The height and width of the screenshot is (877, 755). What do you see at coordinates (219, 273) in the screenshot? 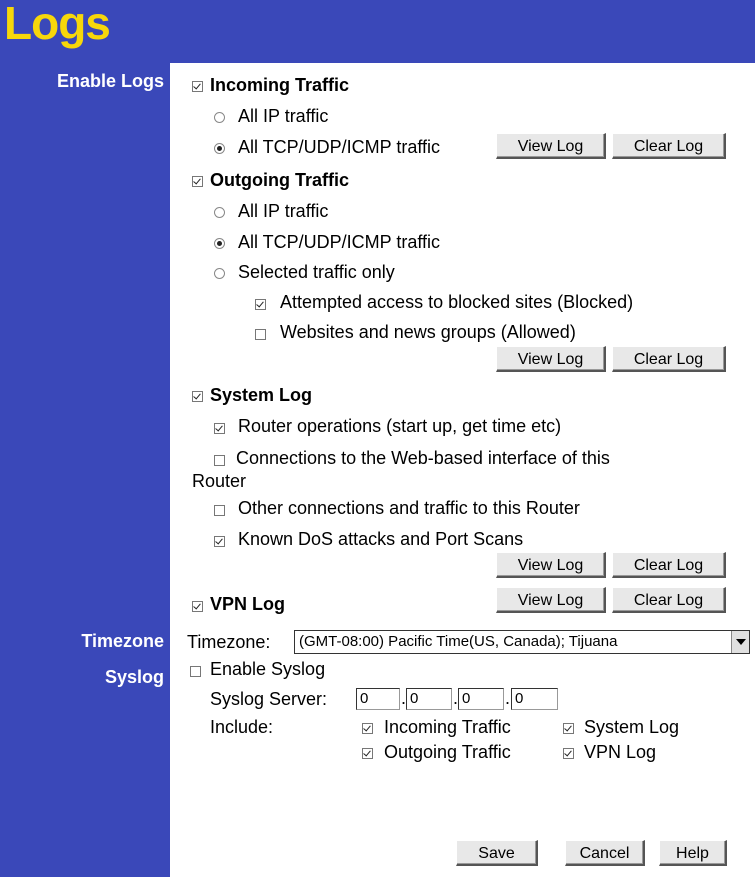
I see `outgoing-selected-radio` at bounding box center [219, 273].